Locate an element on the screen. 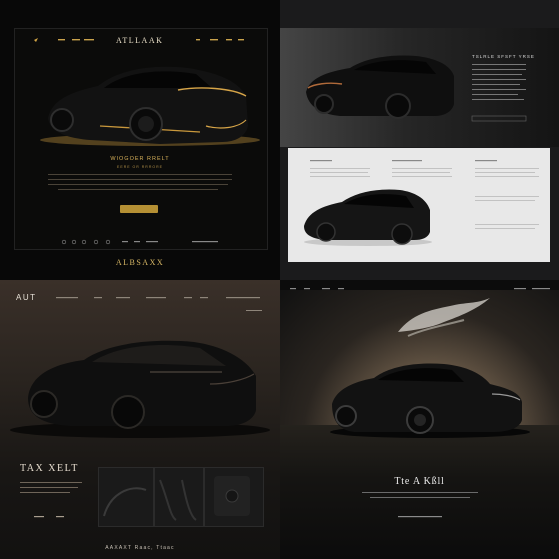 The height and width of the screenshot is (559, 559). footer-text: AAXAXT Raac, Ttaac is located at coordinates (140, 548).